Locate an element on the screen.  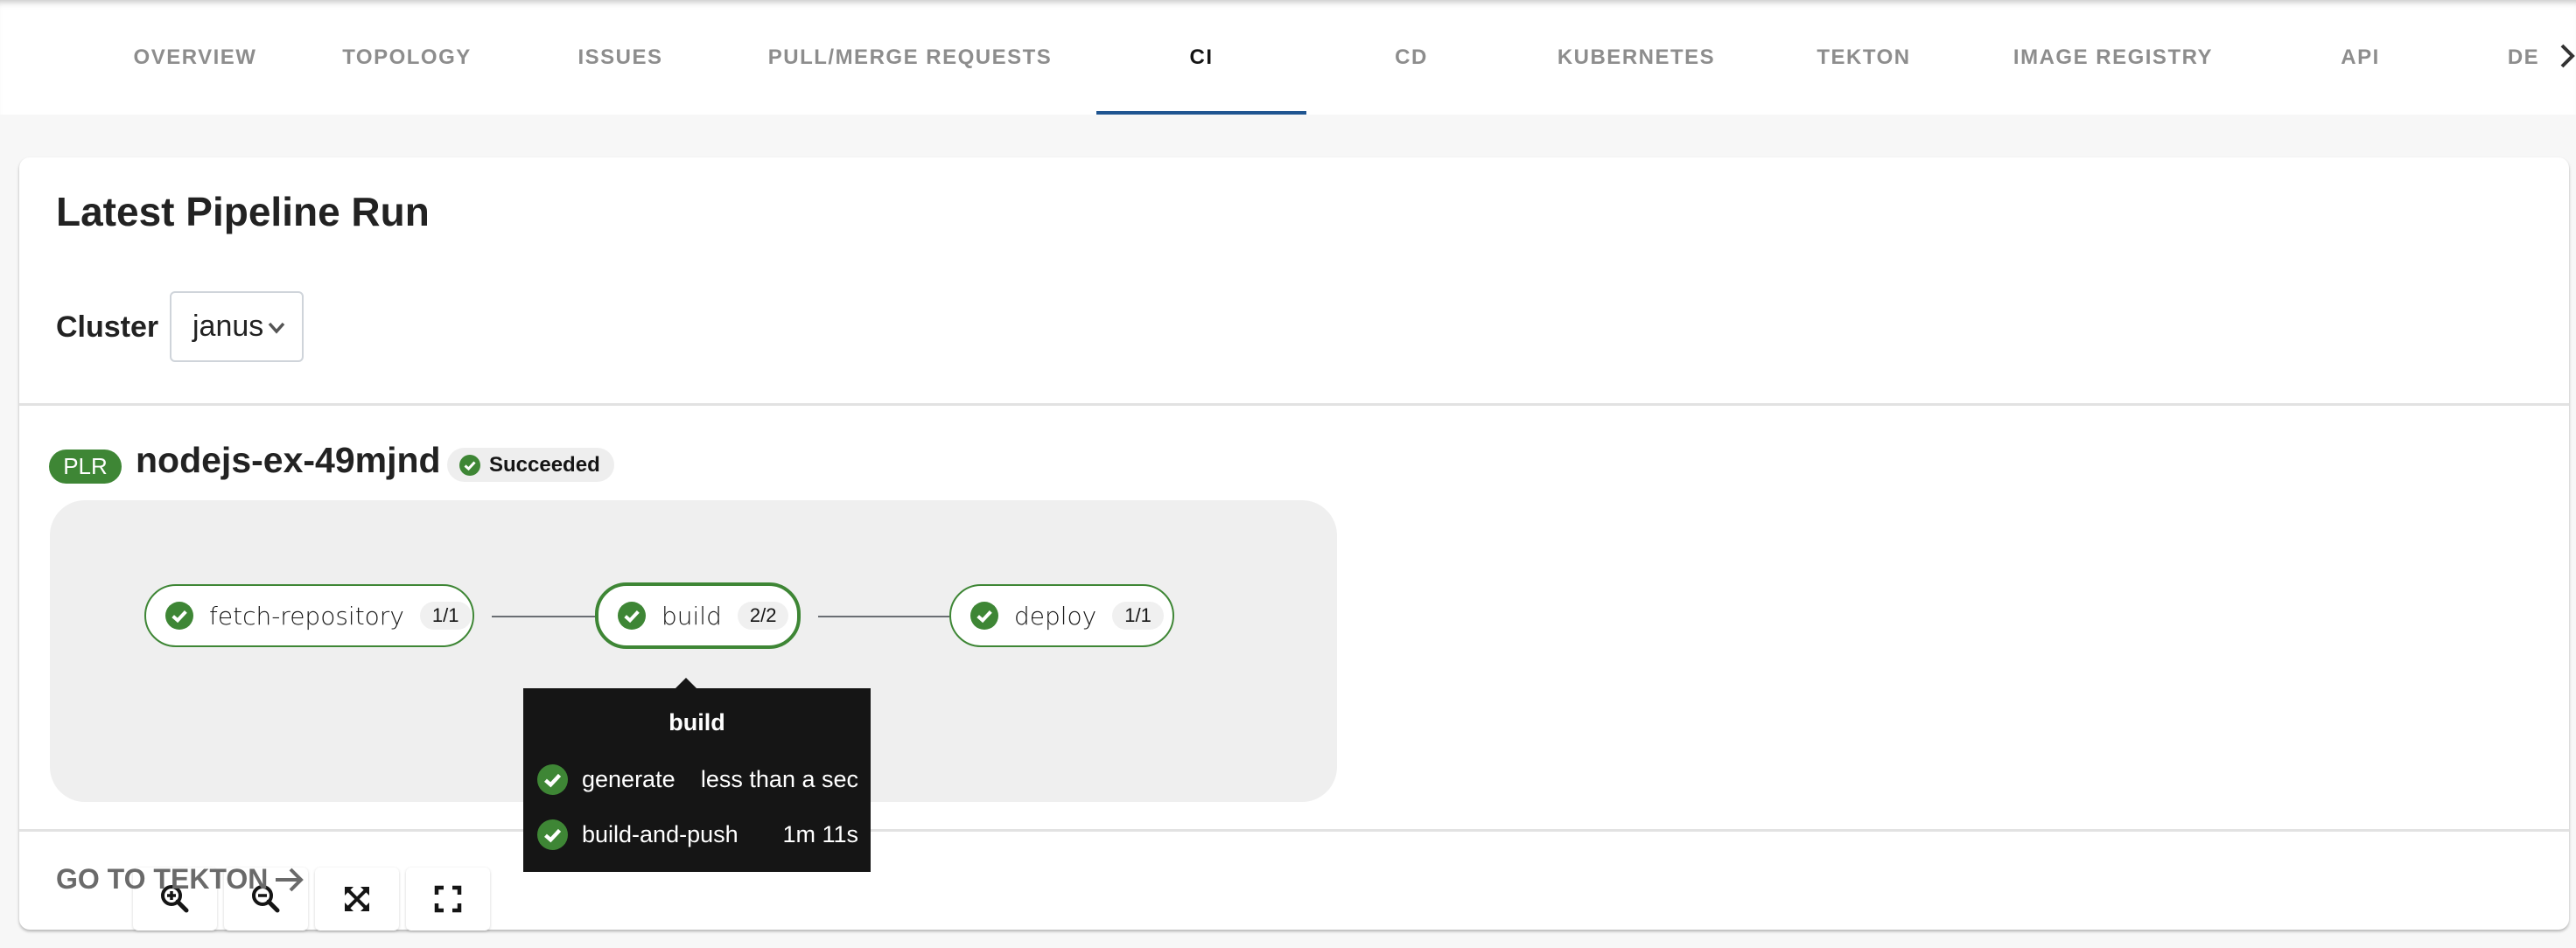
arrow-right-icon is located at coordinates (290, 880).